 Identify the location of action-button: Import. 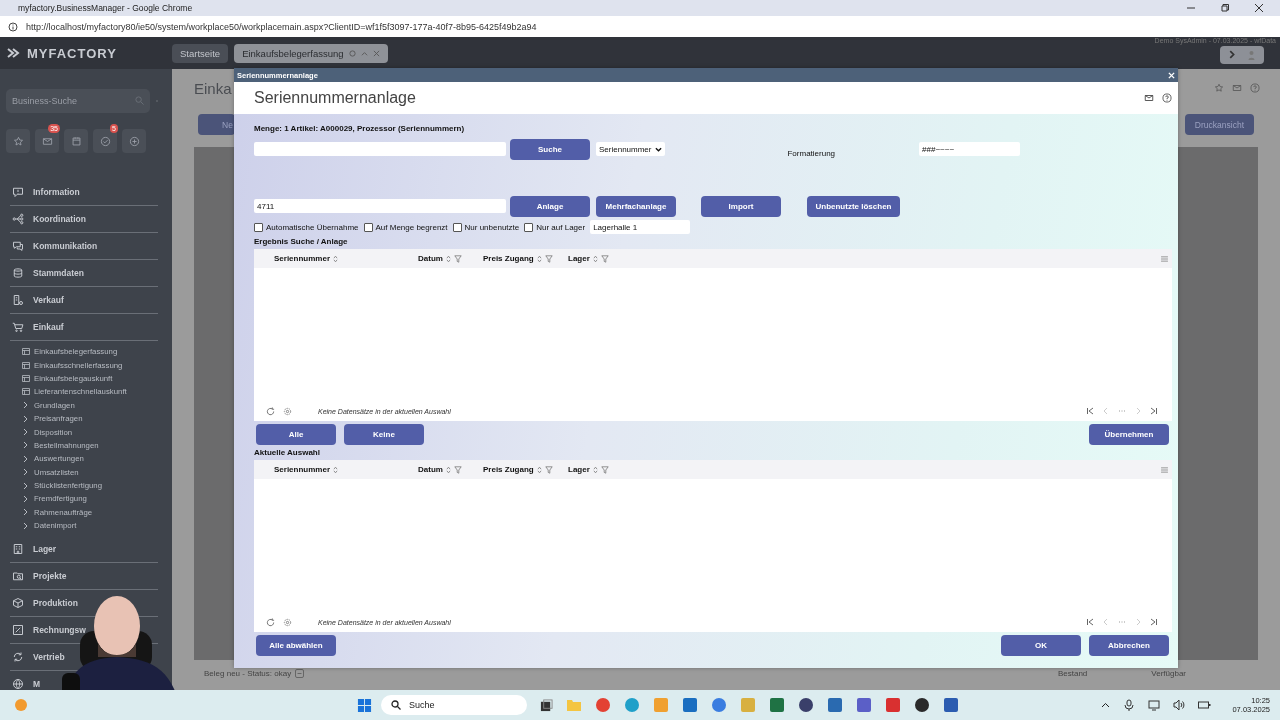
(741, 206).